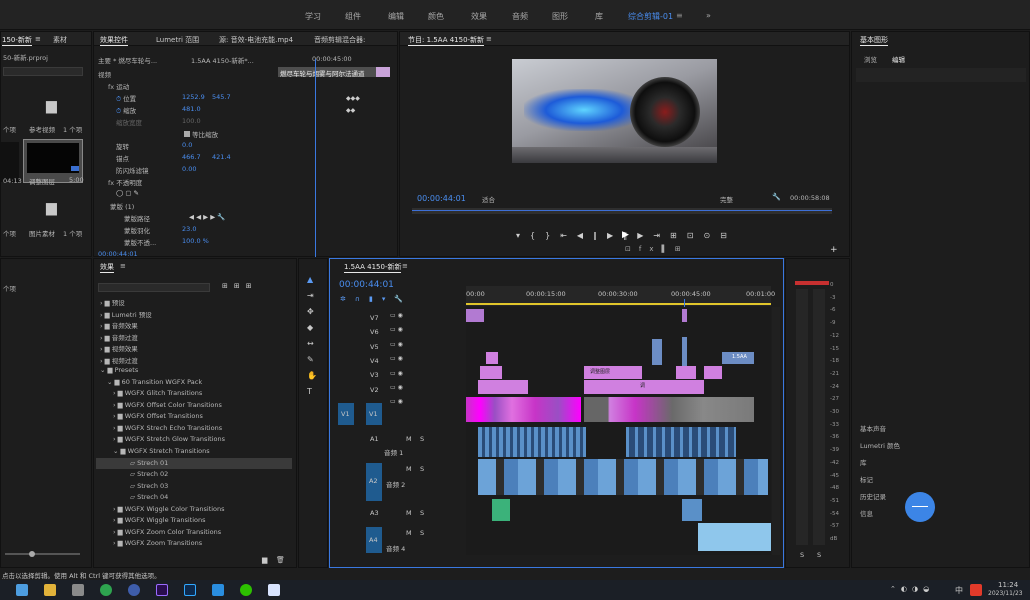 Image resolution: width=1030 pixels, height=600 pixels. I want to click on track-v2: V2, so click(374, 390).